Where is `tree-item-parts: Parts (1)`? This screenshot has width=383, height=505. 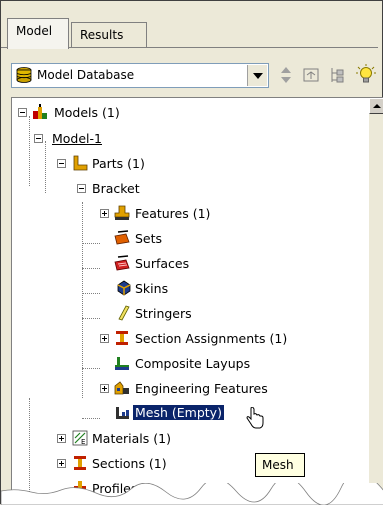 tree-item-parts: Parts (1) is located at coordinates (182, 164).